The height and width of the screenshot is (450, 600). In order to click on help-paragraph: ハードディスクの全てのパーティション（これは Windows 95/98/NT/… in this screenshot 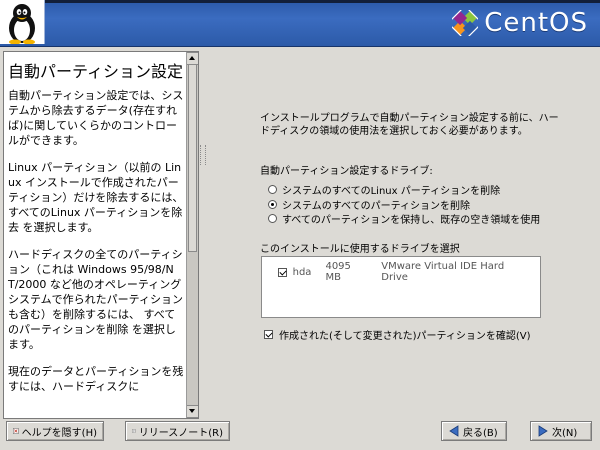, I will do `click(96, 299)`.